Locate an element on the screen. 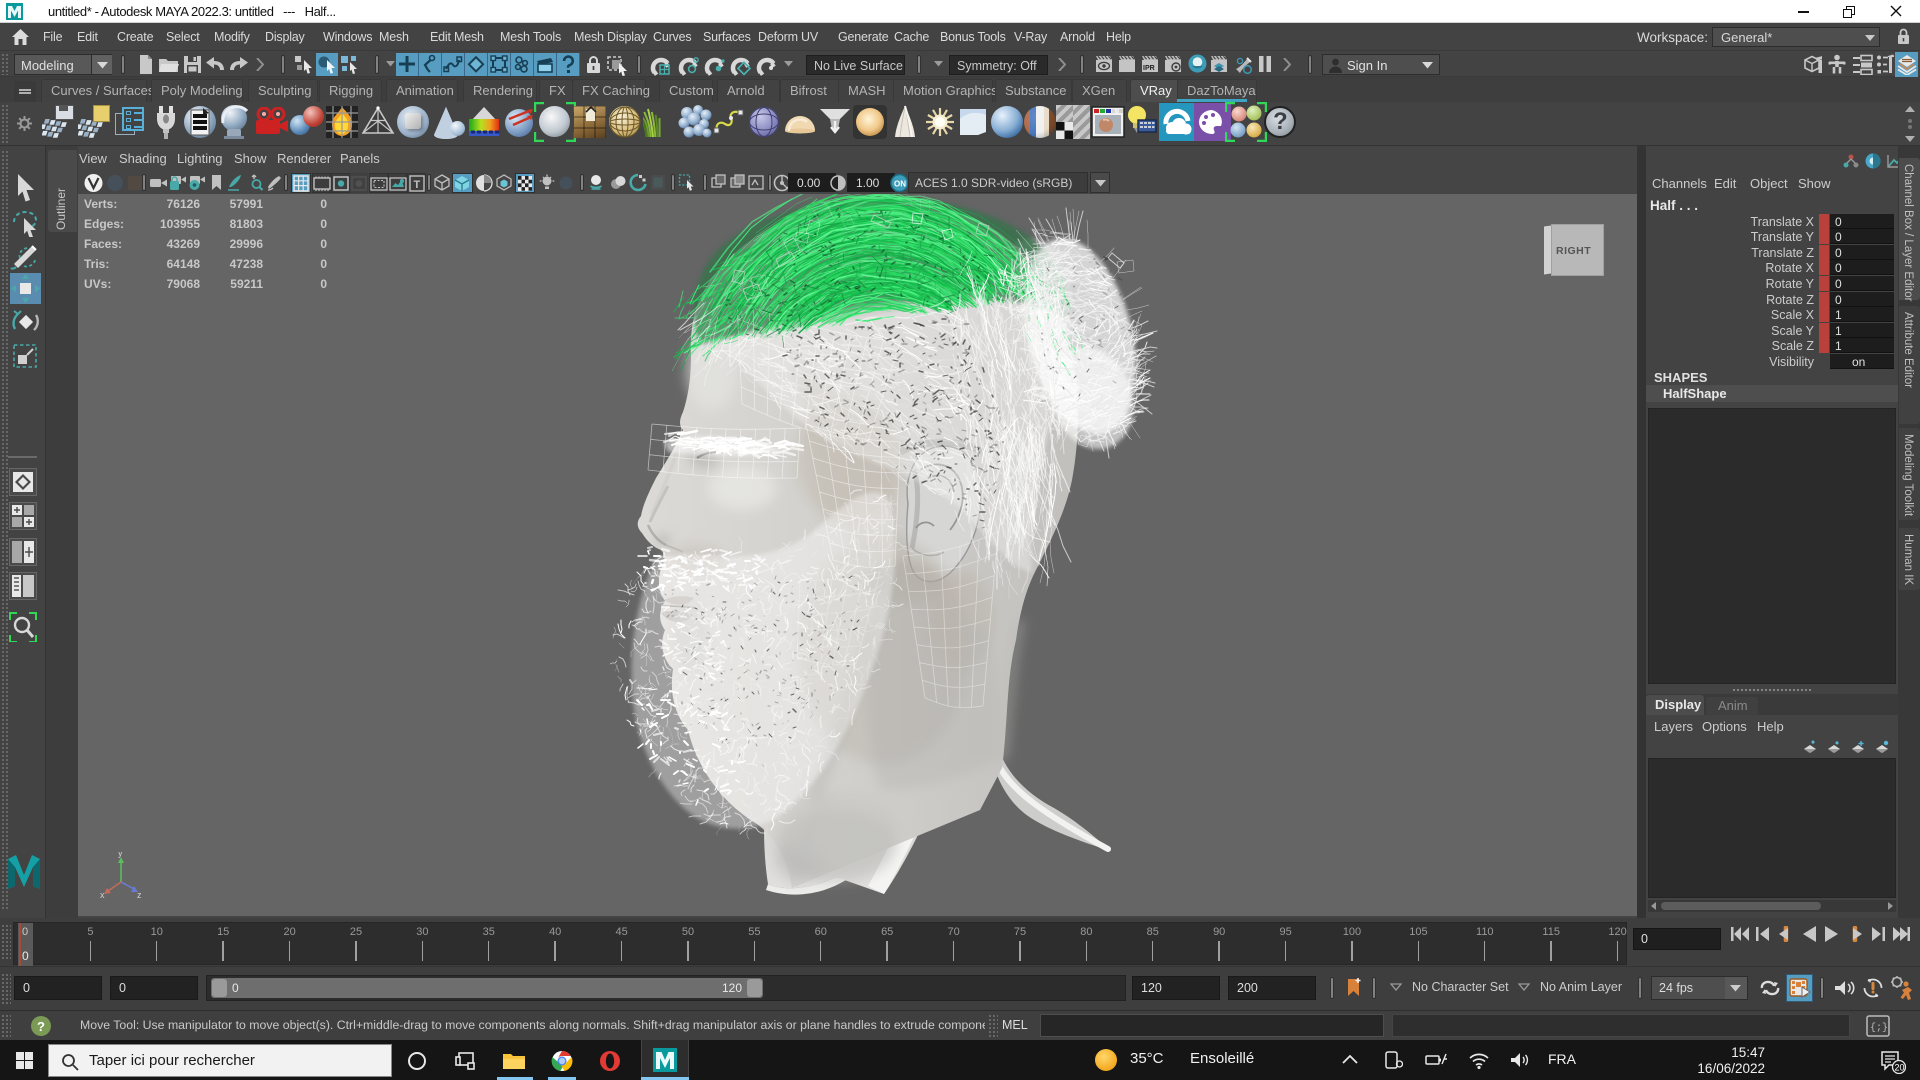 The image size is (1920, 1080). svg-text: T is located at coordinates (417, 185).